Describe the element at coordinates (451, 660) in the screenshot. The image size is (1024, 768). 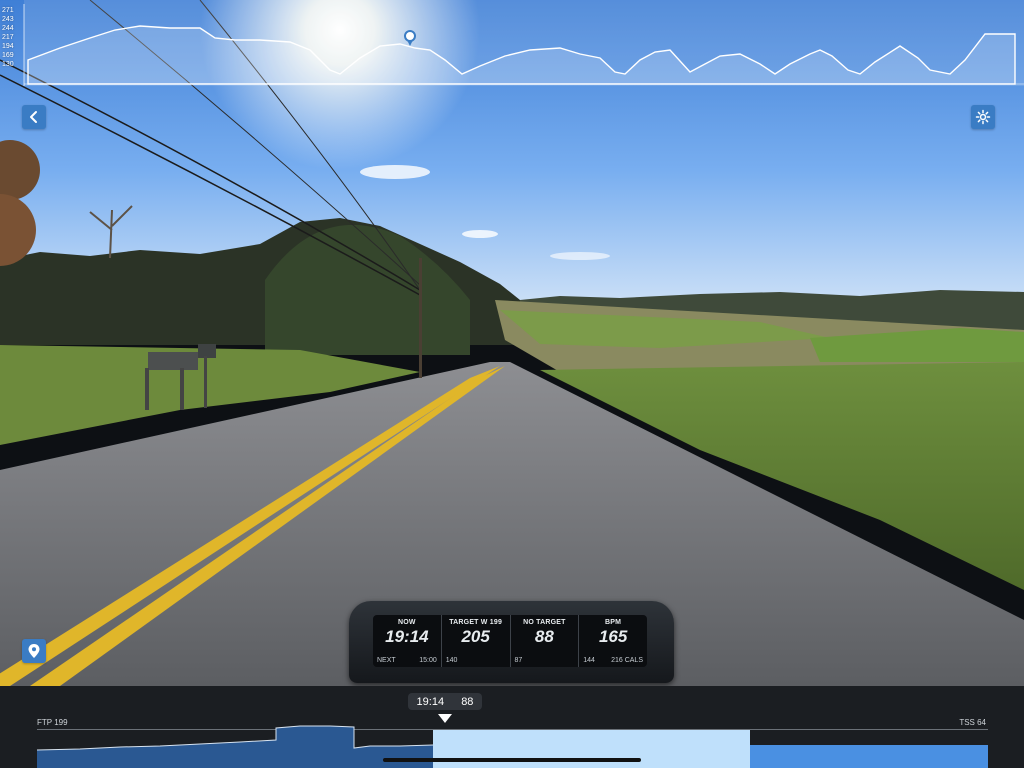
I see `power-sub-value: 140` at that location.